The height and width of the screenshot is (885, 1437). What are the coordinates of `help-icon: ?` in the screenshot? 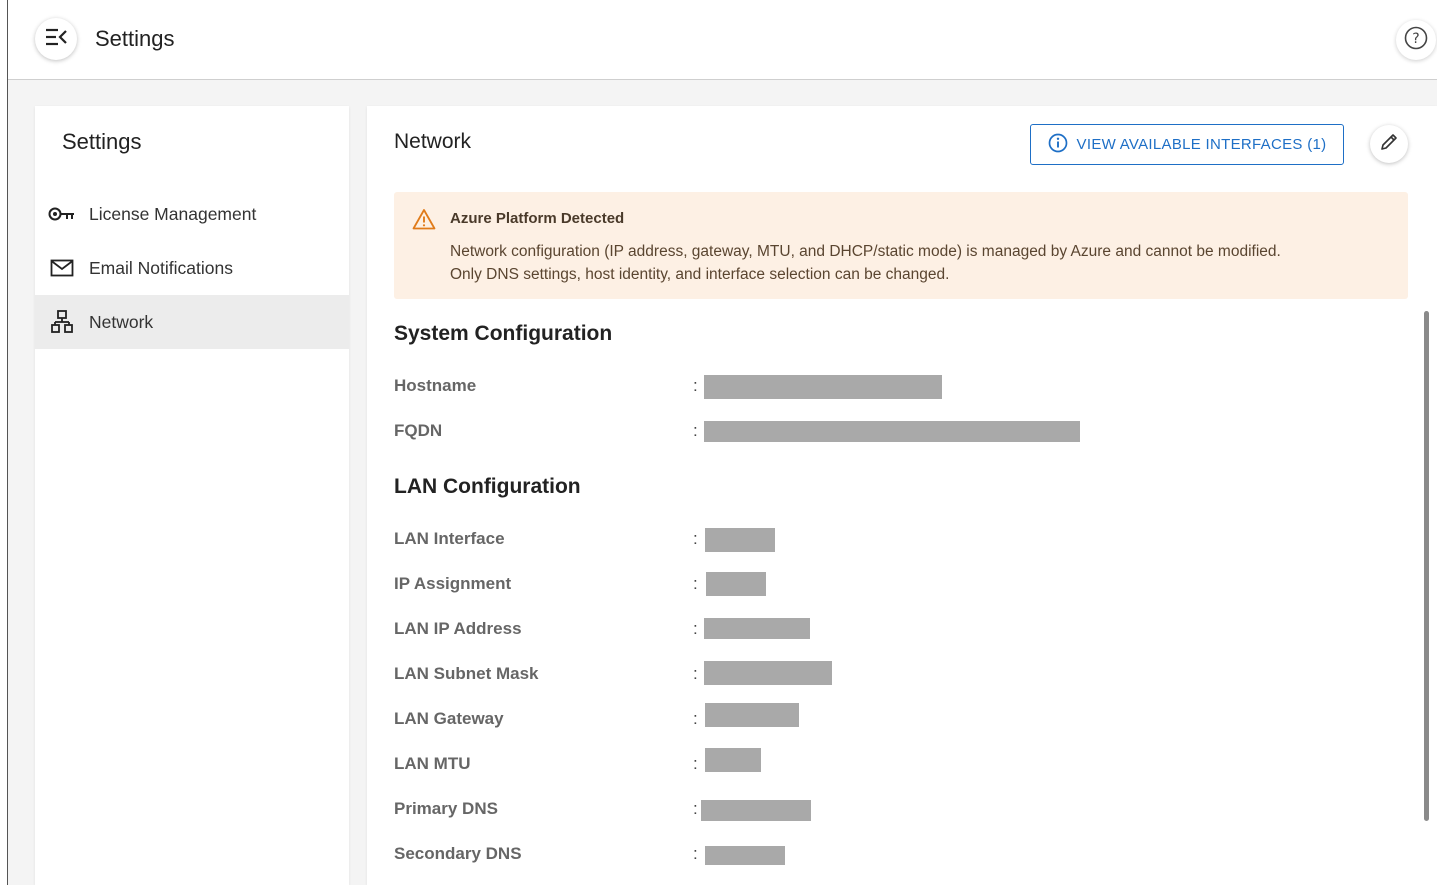 It's located at (1416, 40).